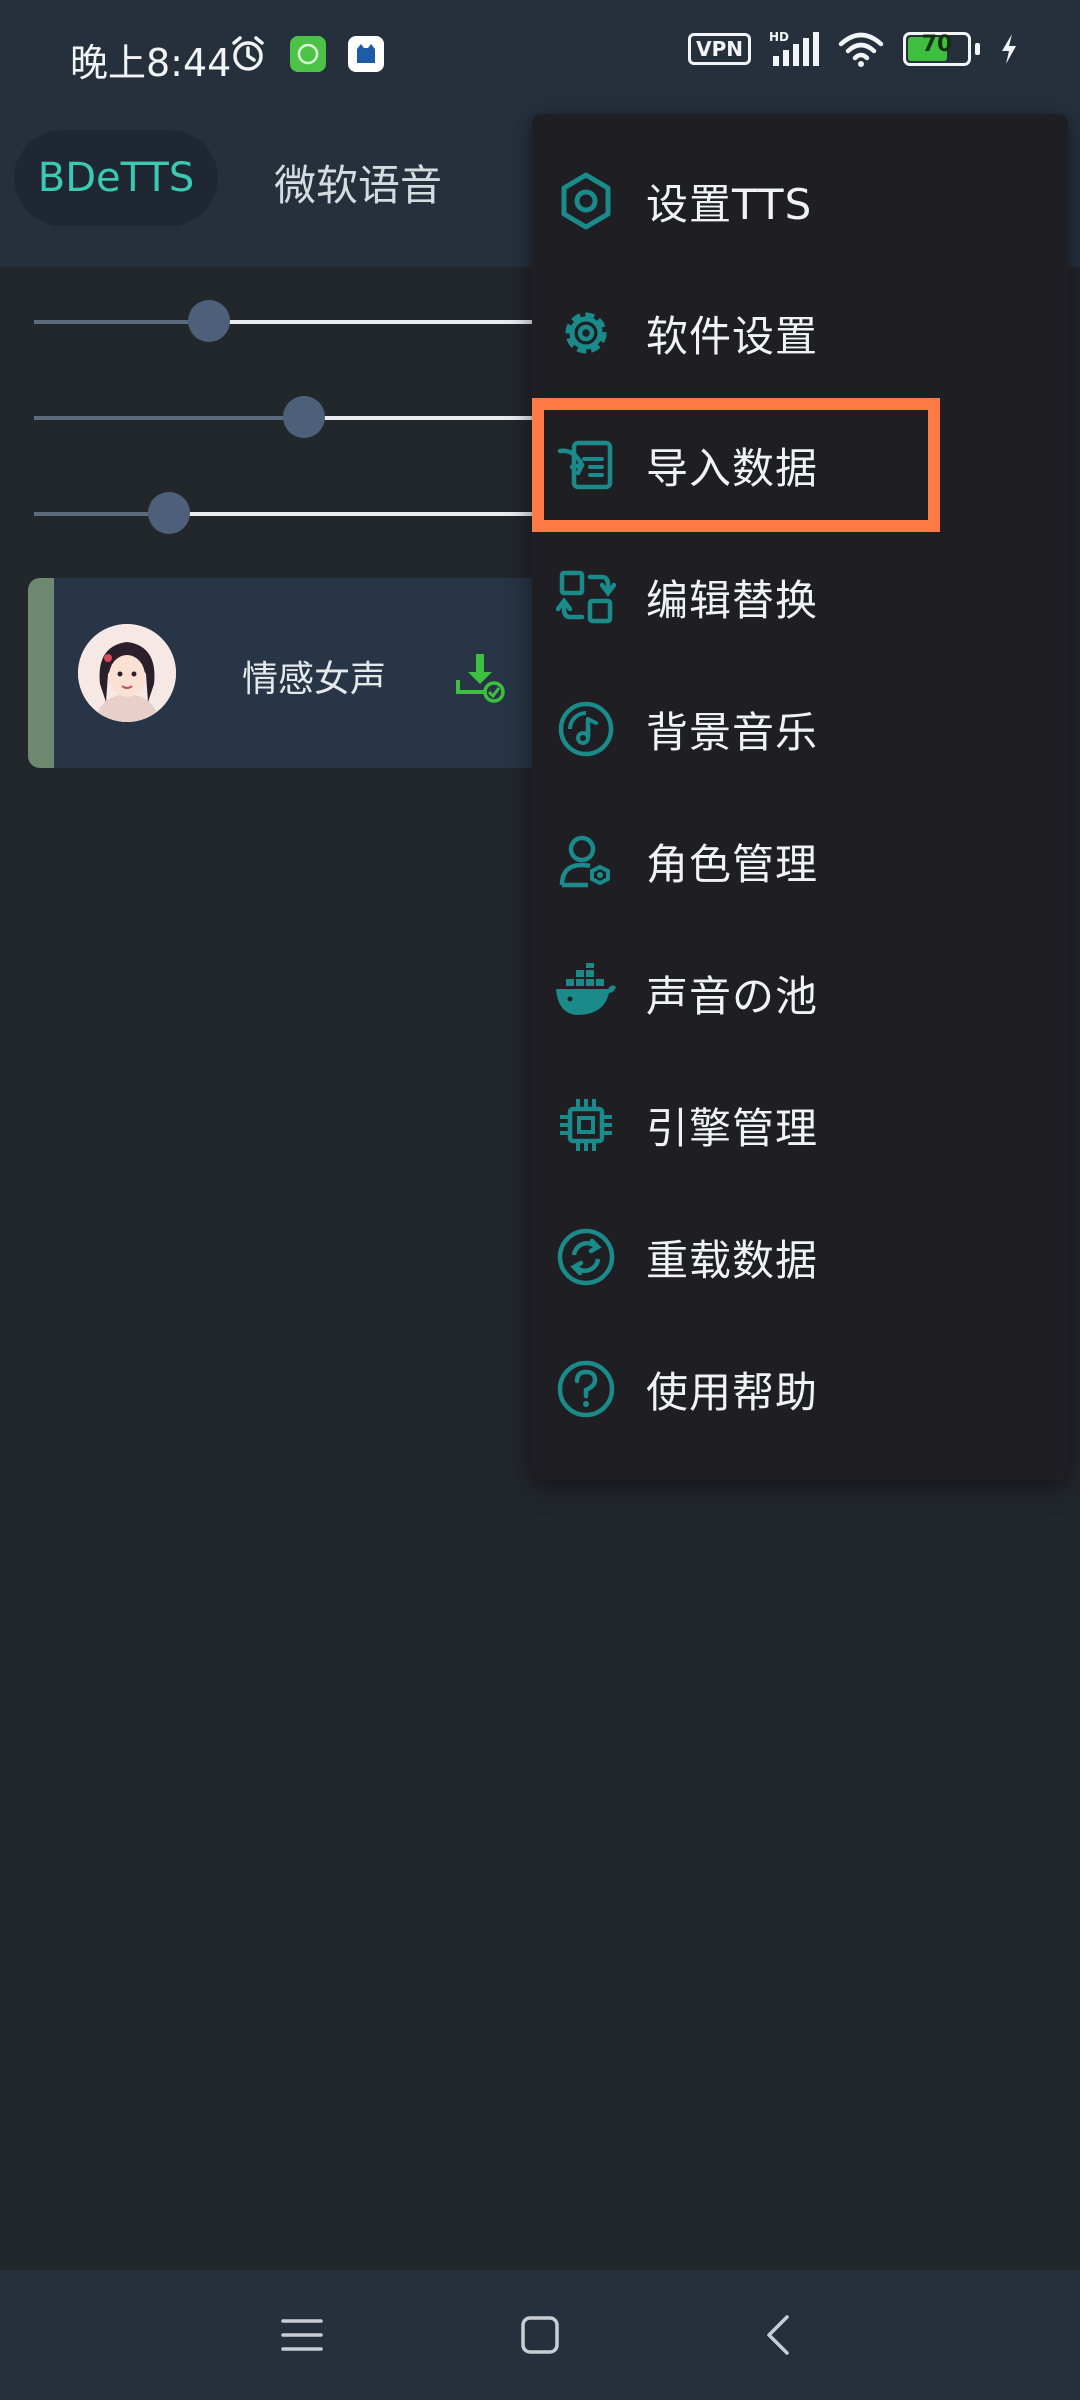 The image size is (1080, 2400). I want to click on home-square-icon, so click(540, 2335).